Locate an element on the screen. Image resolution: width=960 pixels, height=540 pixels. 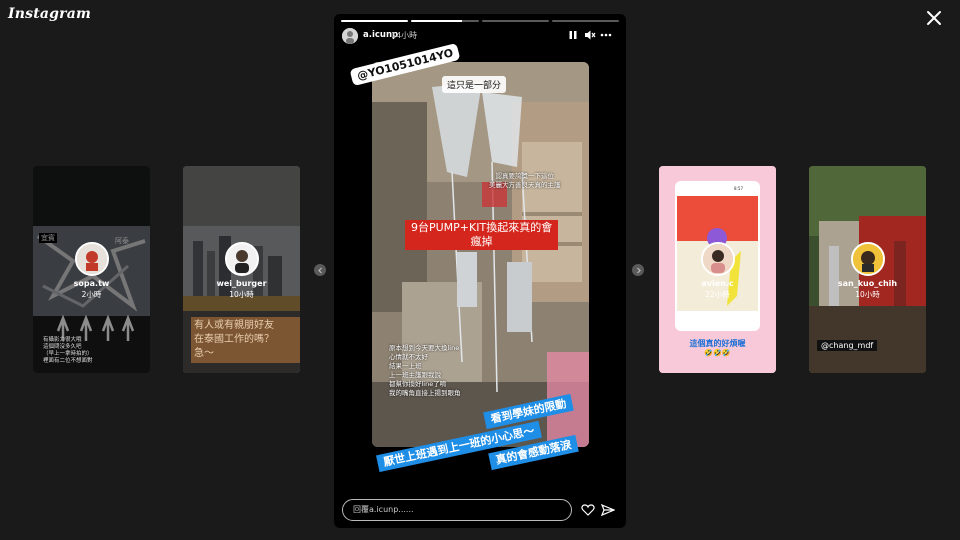
card-caption: 有攝影力很大哦 這個問沒多久吧 （早上一拿時拍的） 裡面有二位不想面對 is located at coordinates (68, 350).